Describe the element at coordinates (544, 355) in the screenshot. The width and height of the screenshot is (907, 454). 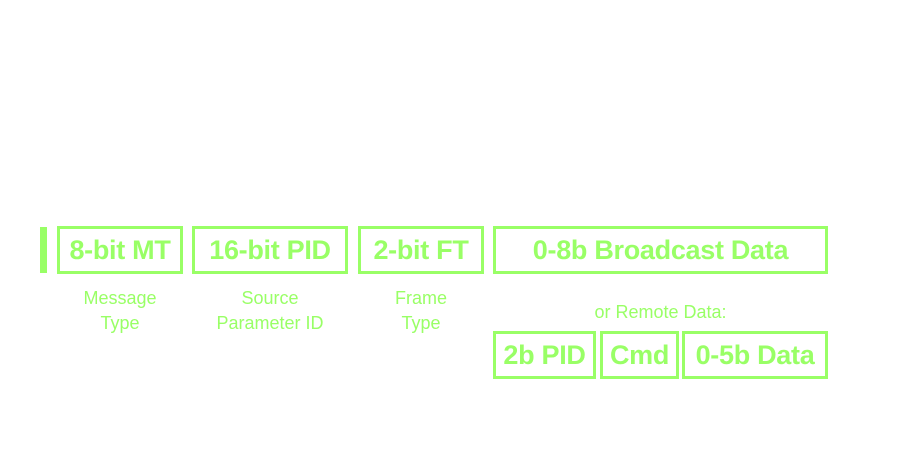
I see `field-remote-pid: 2b PID` at that location.